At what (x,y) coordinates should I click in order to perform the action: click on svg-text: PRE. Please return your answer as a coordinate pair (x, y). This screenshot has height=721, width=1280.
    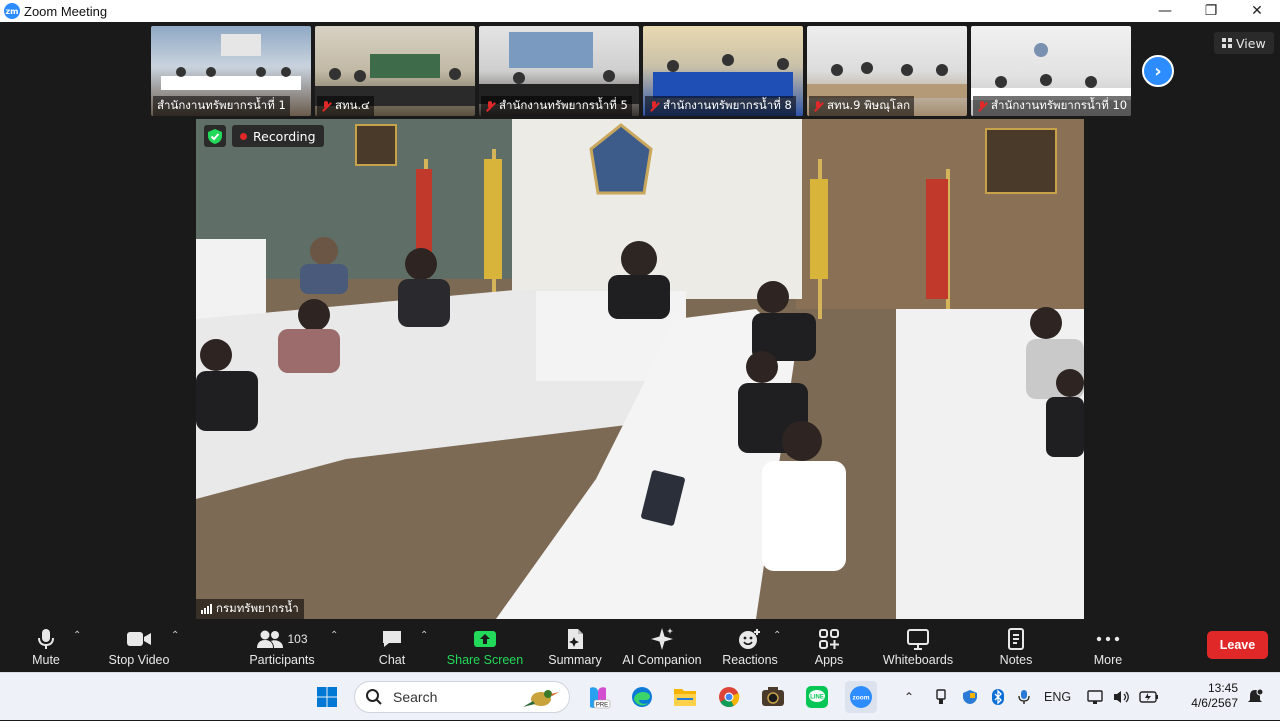
    Looking at the image, I should click on (602, 706).